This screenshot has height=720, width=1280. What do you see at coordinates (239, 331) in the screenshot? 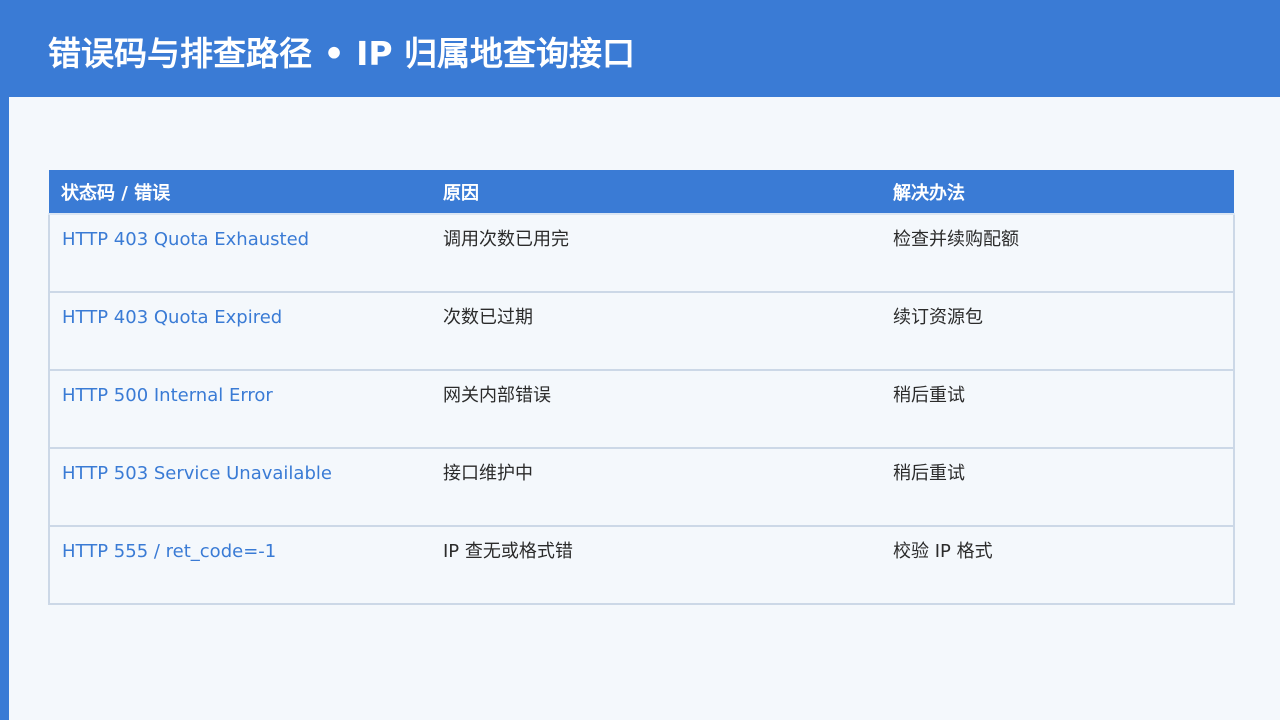
I see `cell-code: HTTP 403 Quota Expired` at bounding box center [239, 331].